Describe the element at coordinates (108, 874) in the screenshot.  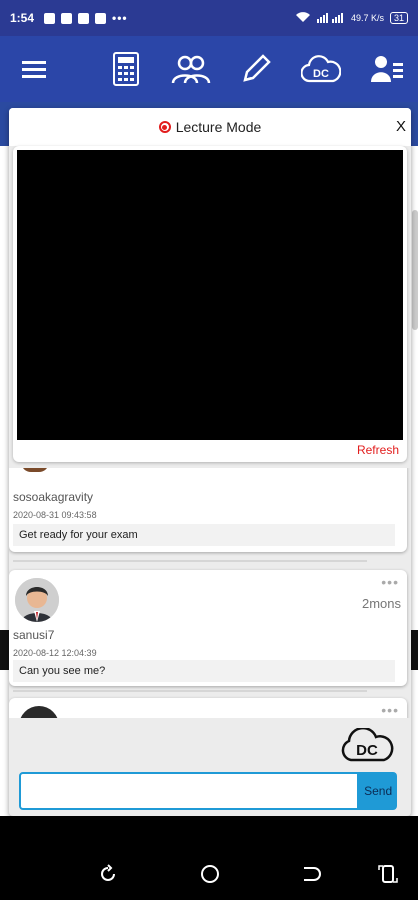
I see `rotate-icon` at that location.